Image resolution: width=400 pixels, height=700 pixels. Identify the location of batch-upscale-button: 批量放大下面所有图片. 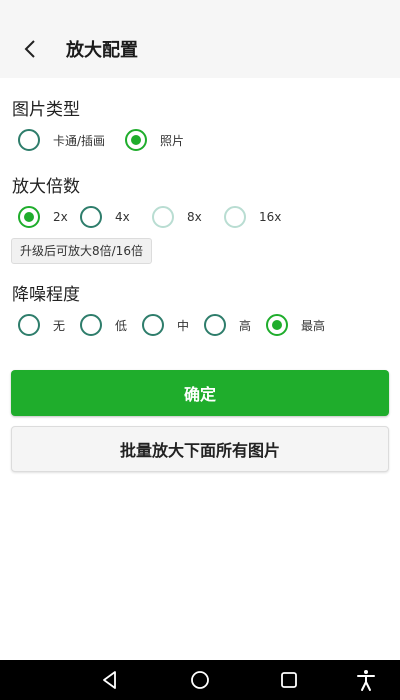
(200, 449).